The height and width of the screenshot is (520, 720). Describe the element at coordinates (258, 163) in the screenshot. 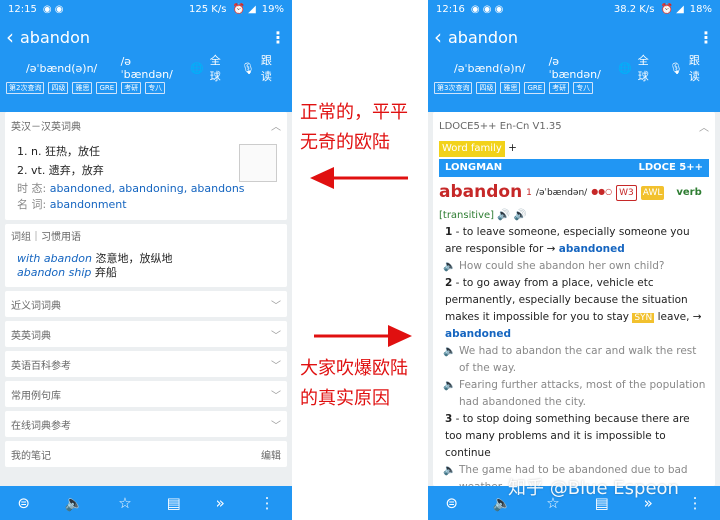

I see `word-image` at that location.